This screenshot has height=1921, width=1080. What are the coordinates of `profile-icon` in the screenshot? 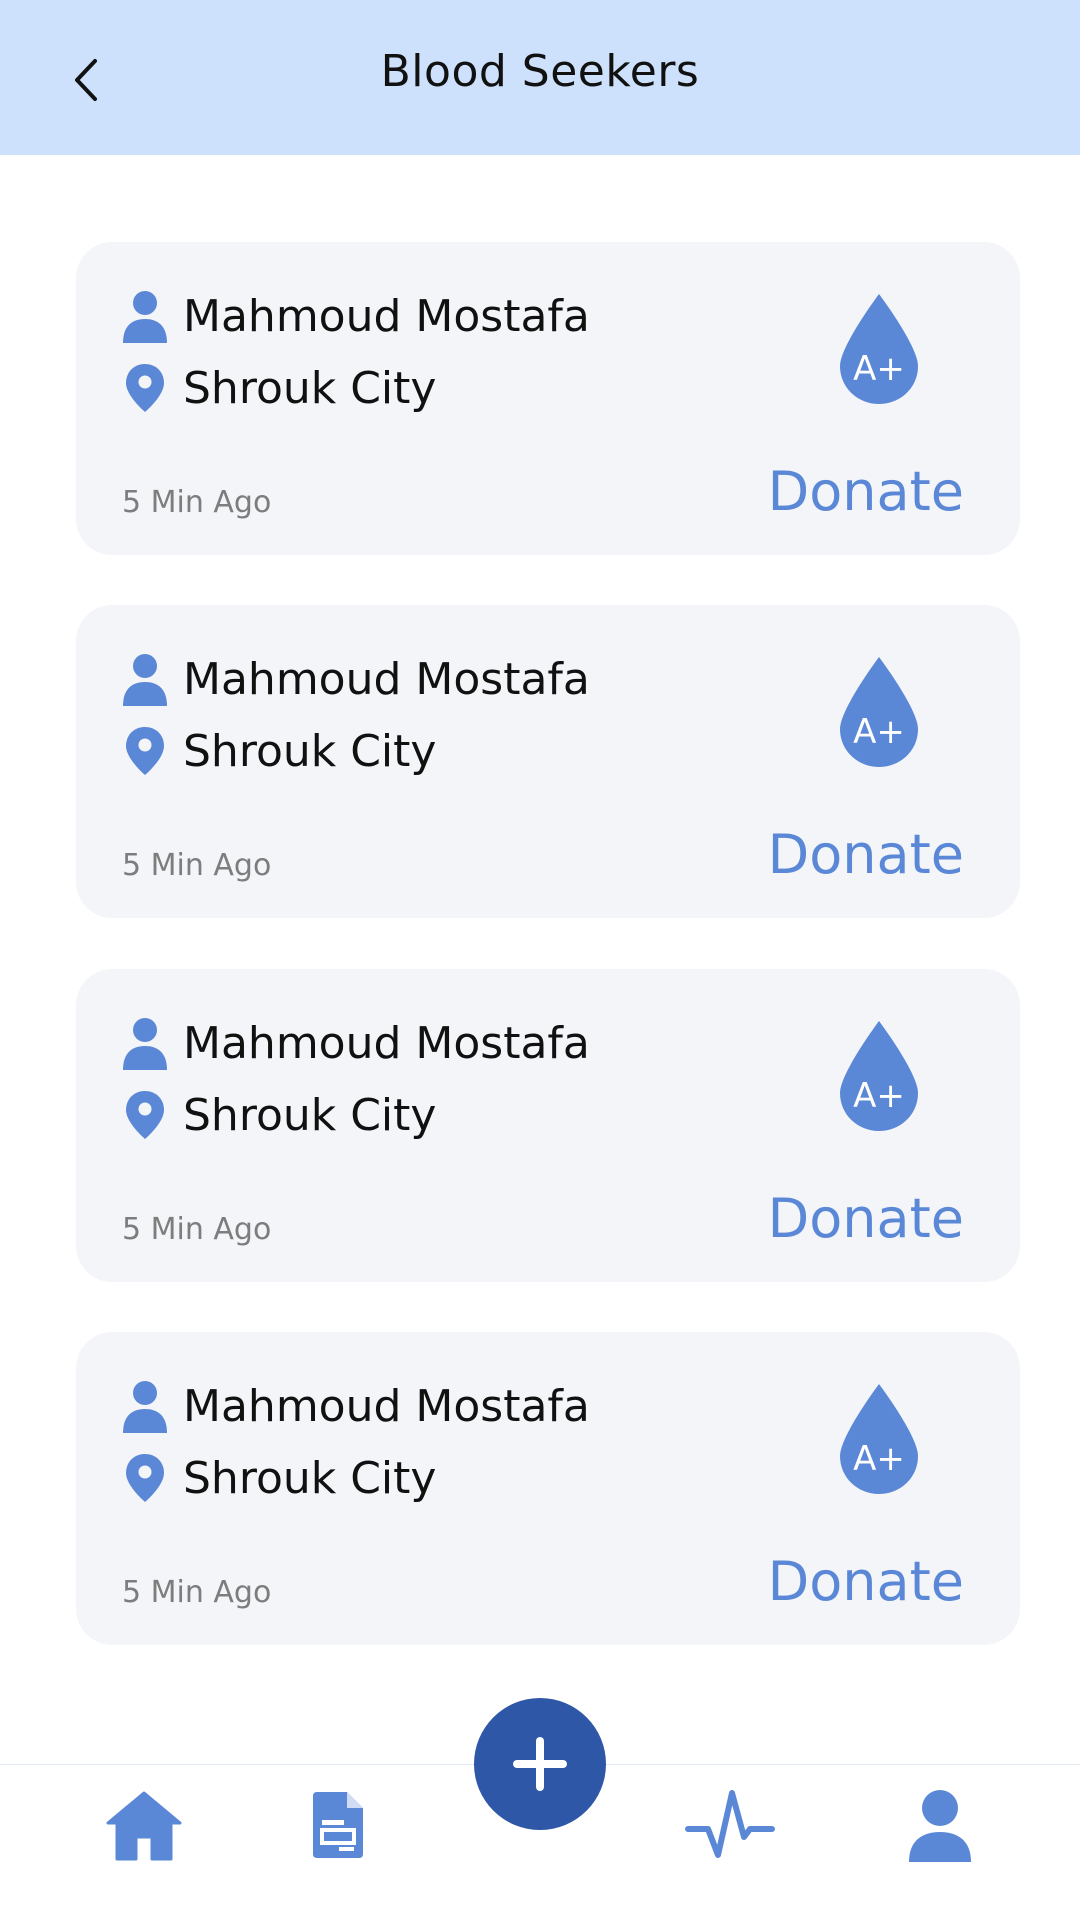 It's located at (940, 1826).